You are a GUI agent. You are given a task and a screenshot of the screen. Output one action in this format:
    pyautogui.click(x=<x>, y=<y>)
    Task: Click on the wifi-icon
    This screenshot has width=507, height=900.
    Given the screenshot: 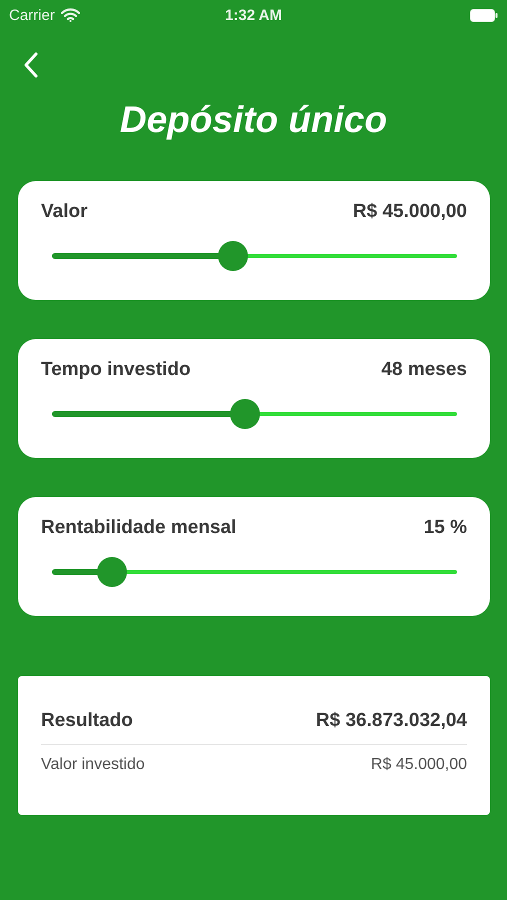 What is the action you would take?
    pyautogui.click(x=70, y=15)
    